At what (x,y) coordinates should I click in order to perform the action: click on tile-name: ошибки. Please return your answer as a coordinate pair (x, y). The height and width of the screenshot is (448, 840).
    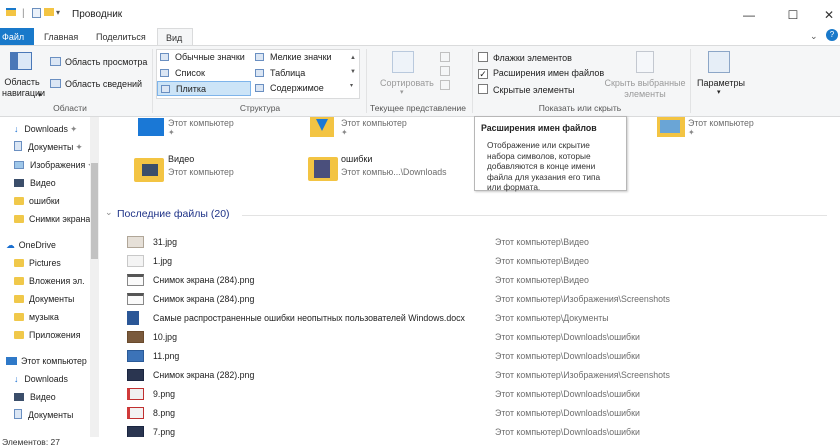
    Looking at the image, I should click on (356, 159).